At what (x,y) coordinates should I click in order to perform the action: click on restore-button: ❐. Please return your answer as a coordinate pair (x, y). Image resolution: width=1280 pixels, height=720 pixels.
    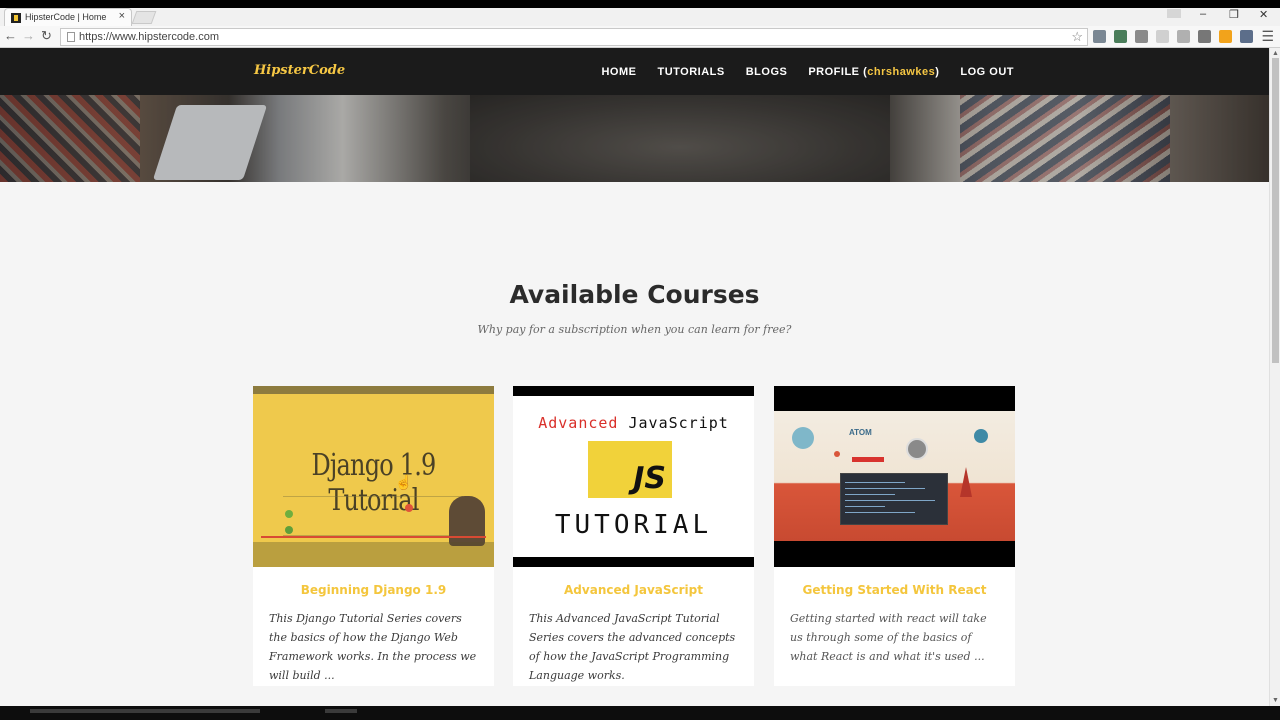
    Looking at the image, I should click on (1234, 14).